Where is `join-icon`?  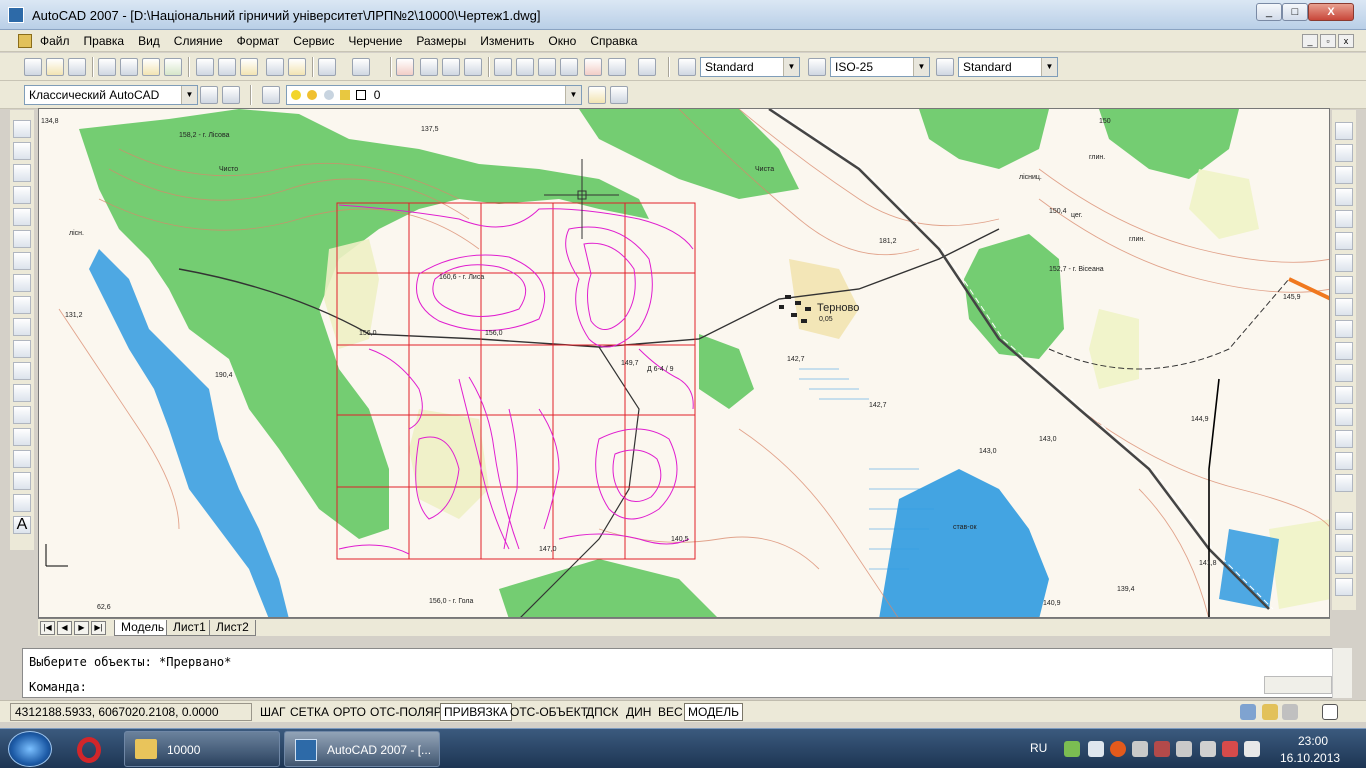 join-icon is located at coordinates (1344, 417).